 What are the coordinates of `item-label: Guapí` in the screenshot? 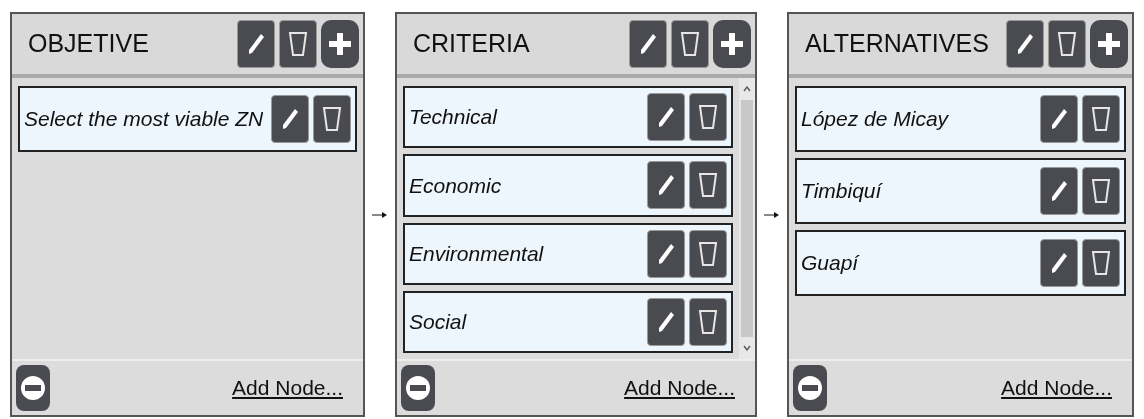 It's located at (831, 263).